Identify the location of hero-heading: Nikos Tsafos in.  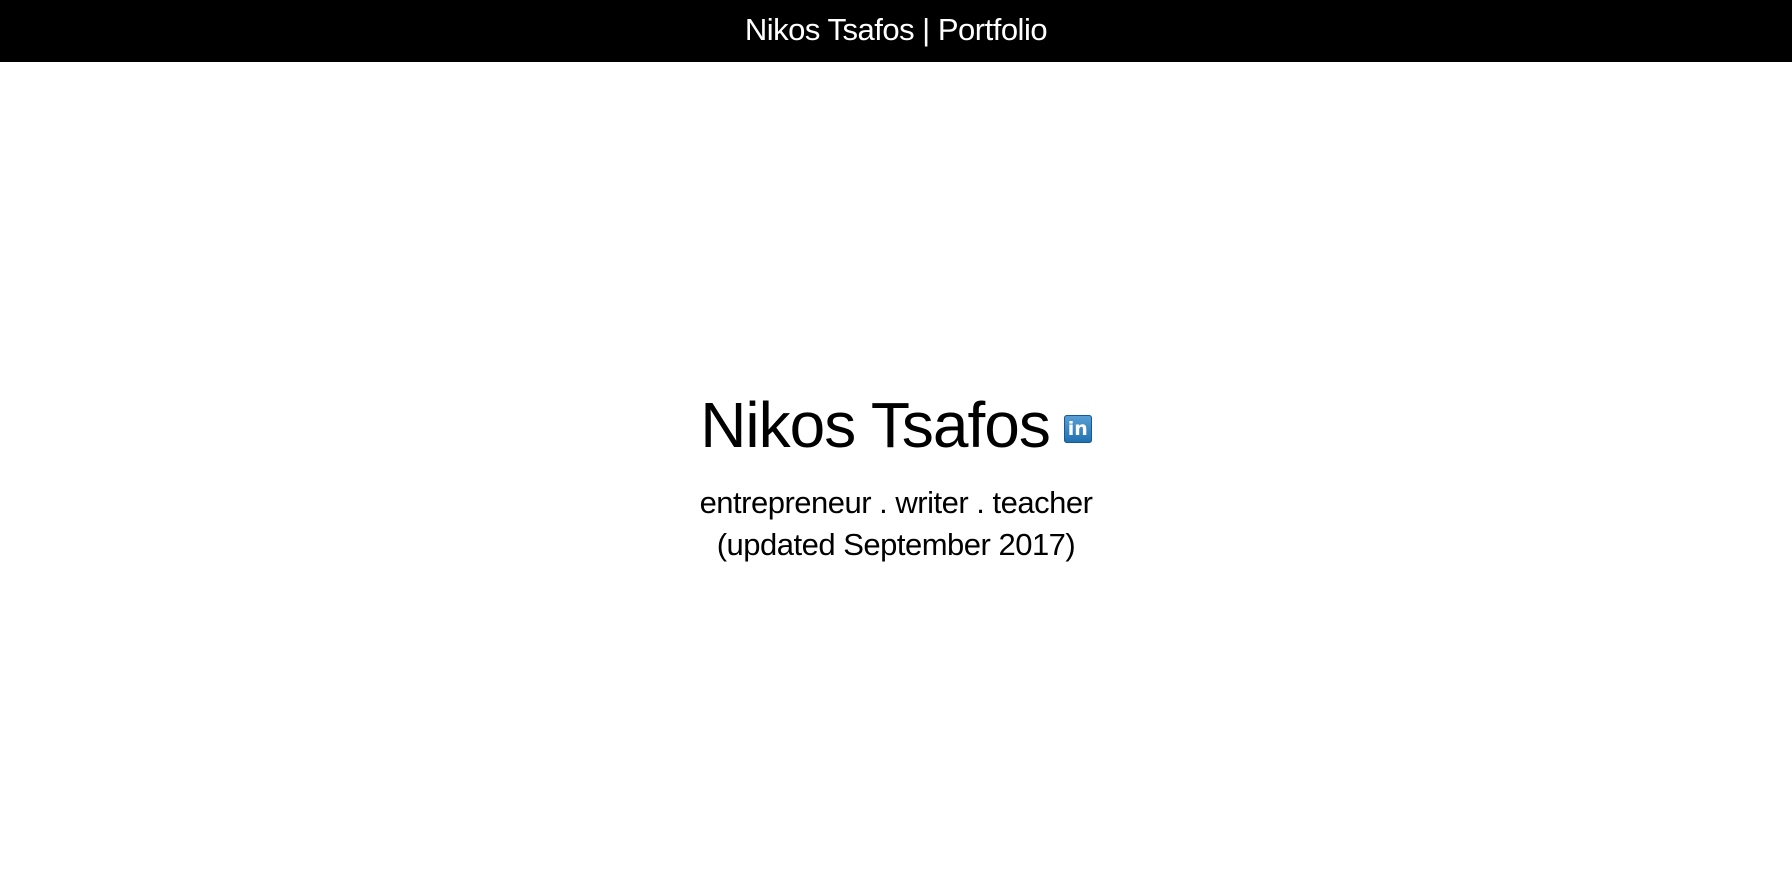
(896, 425).